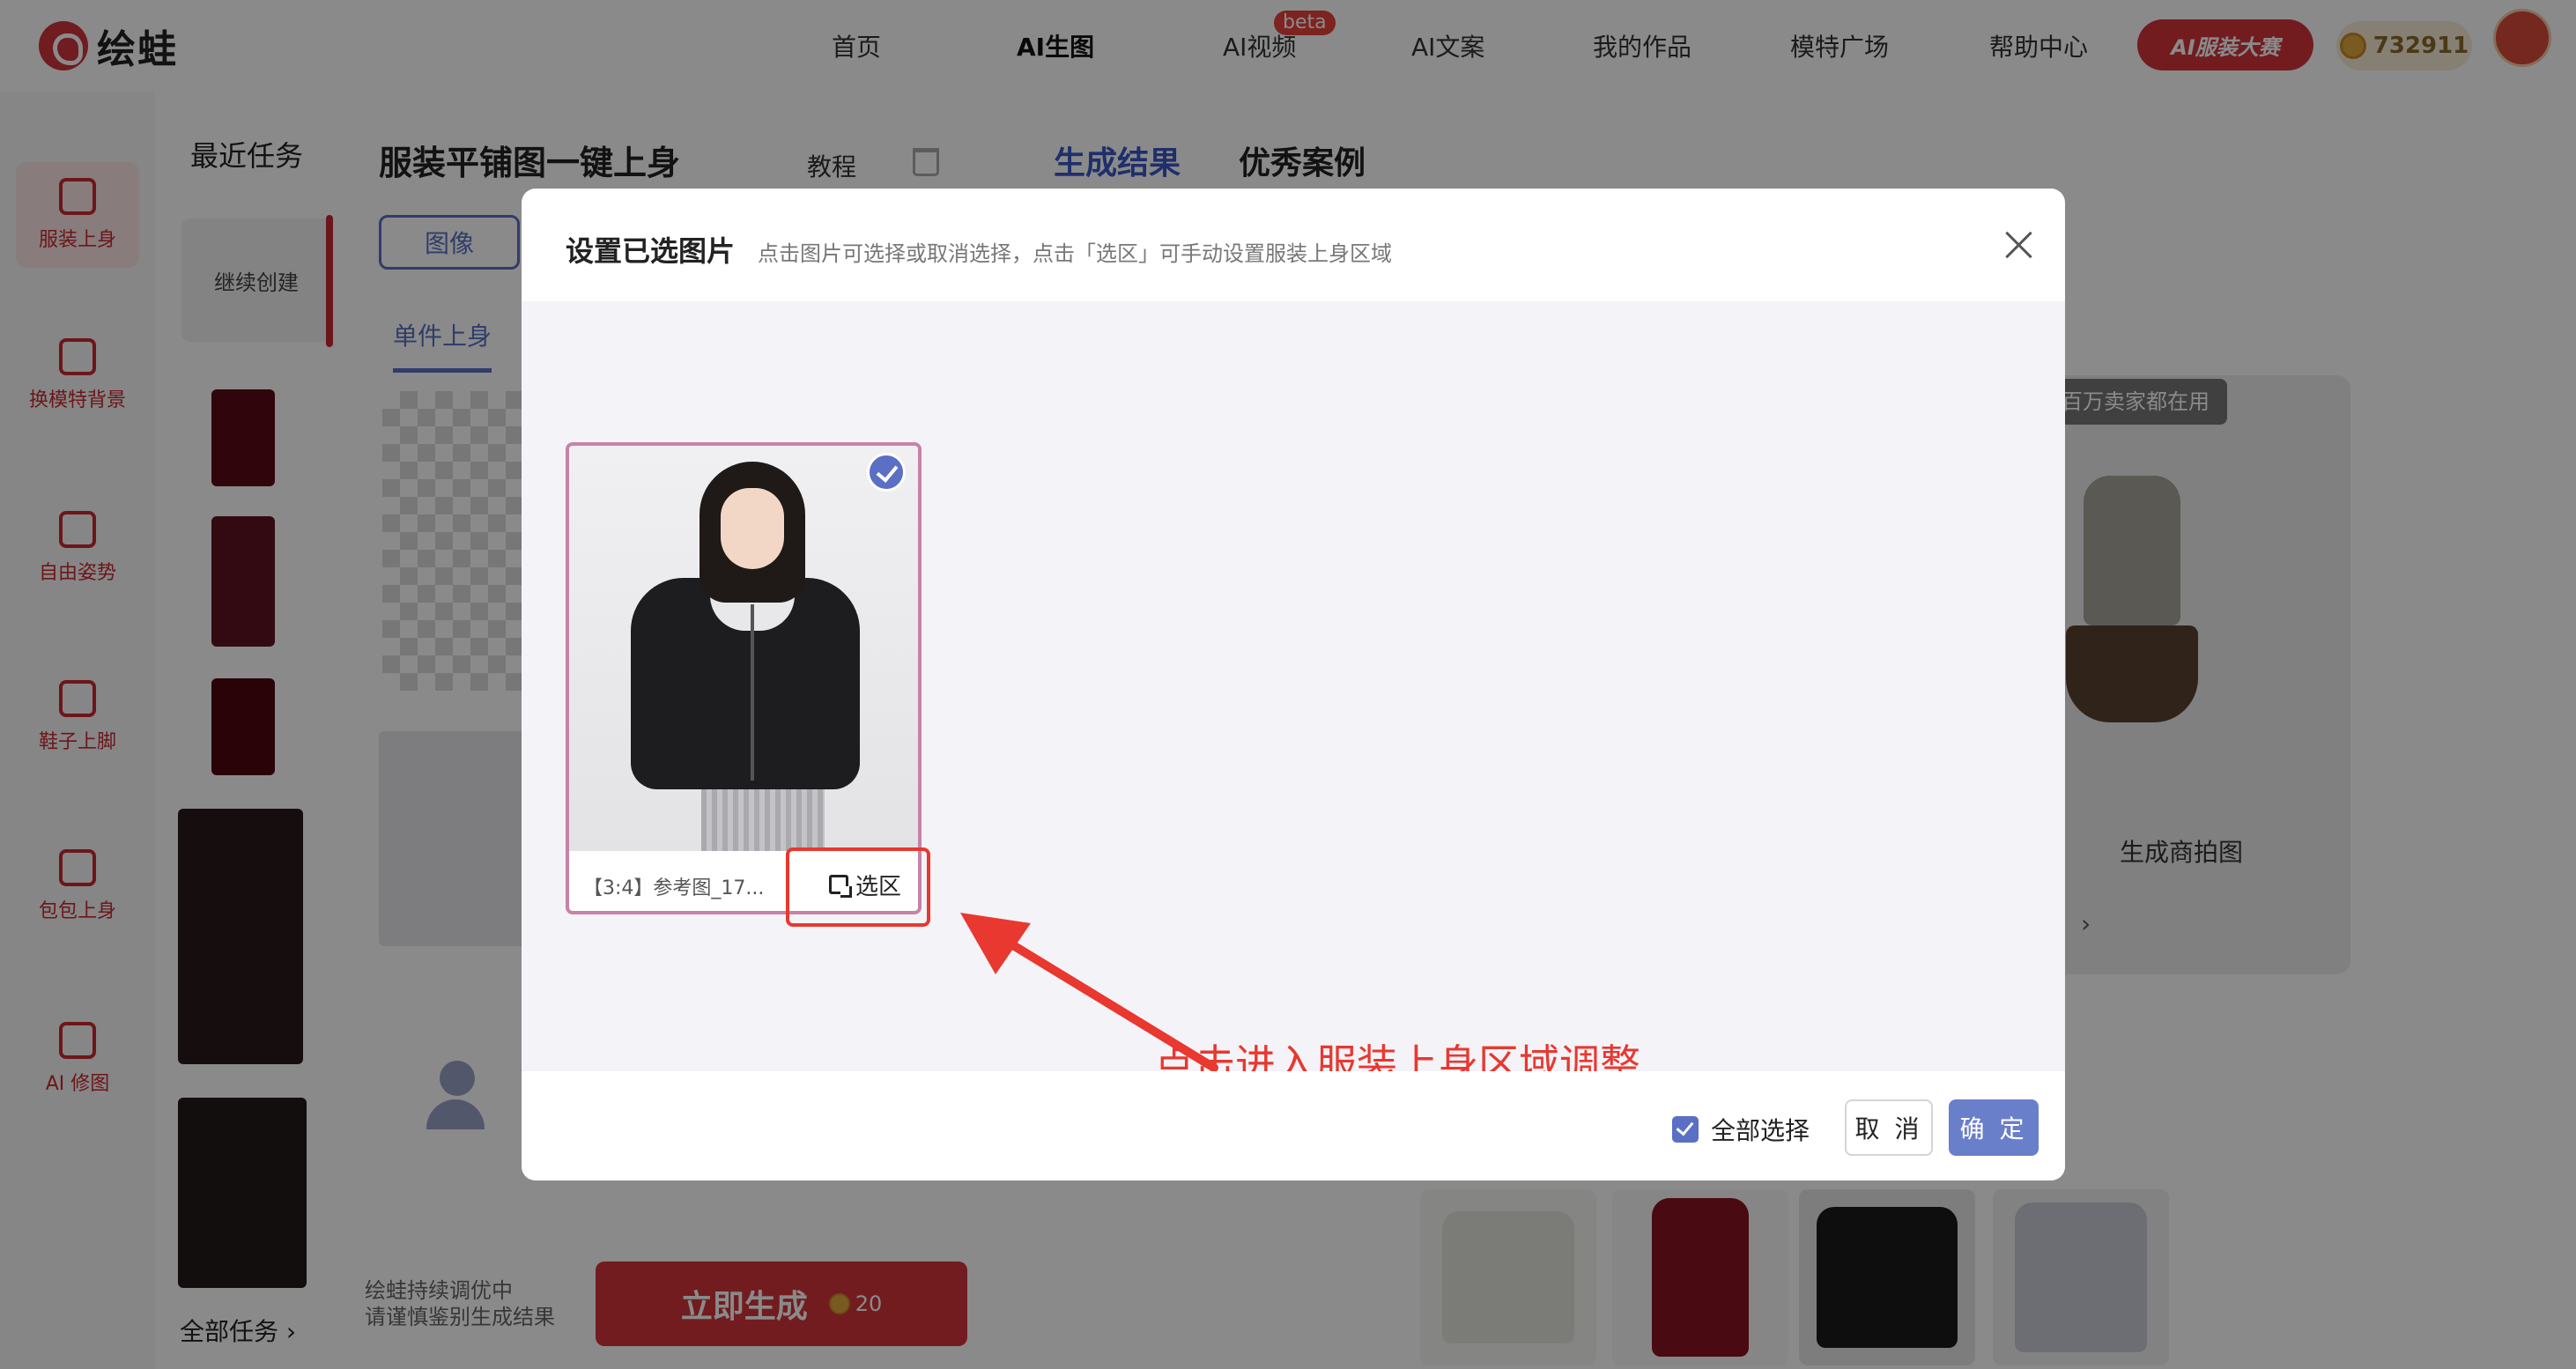  I want to click on confirm-label: 确 定, so click(1994, 1128).